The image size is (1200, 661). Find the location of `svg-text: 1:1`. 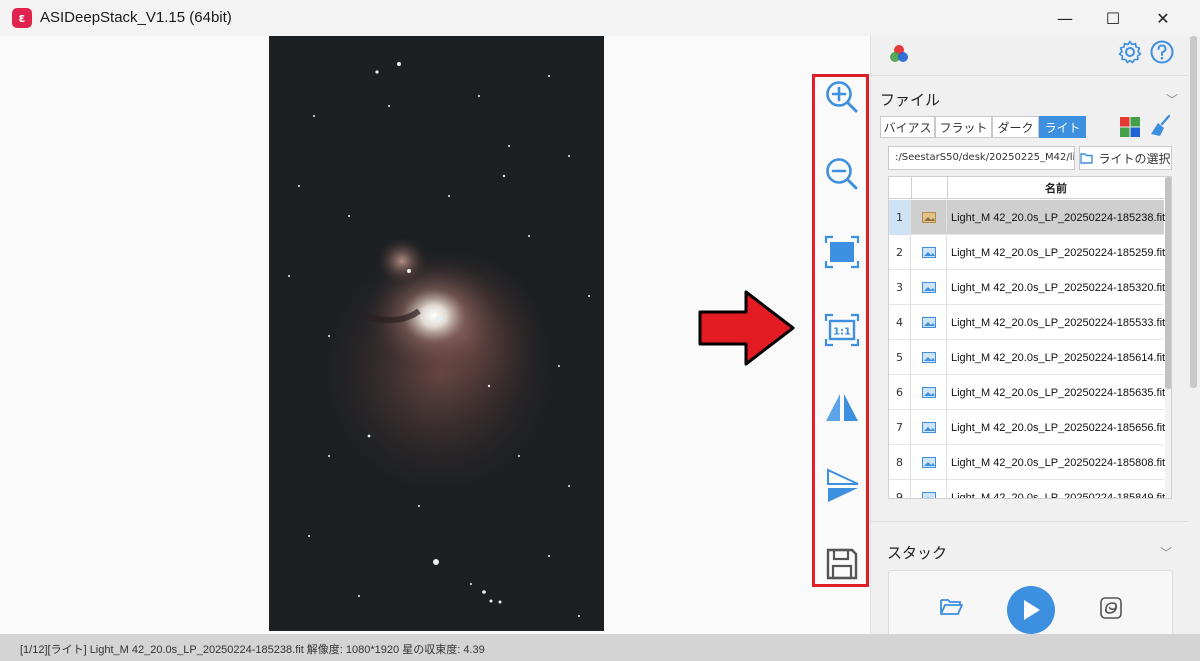

svg-text: 1:1 is located at coordinates (842, 332).